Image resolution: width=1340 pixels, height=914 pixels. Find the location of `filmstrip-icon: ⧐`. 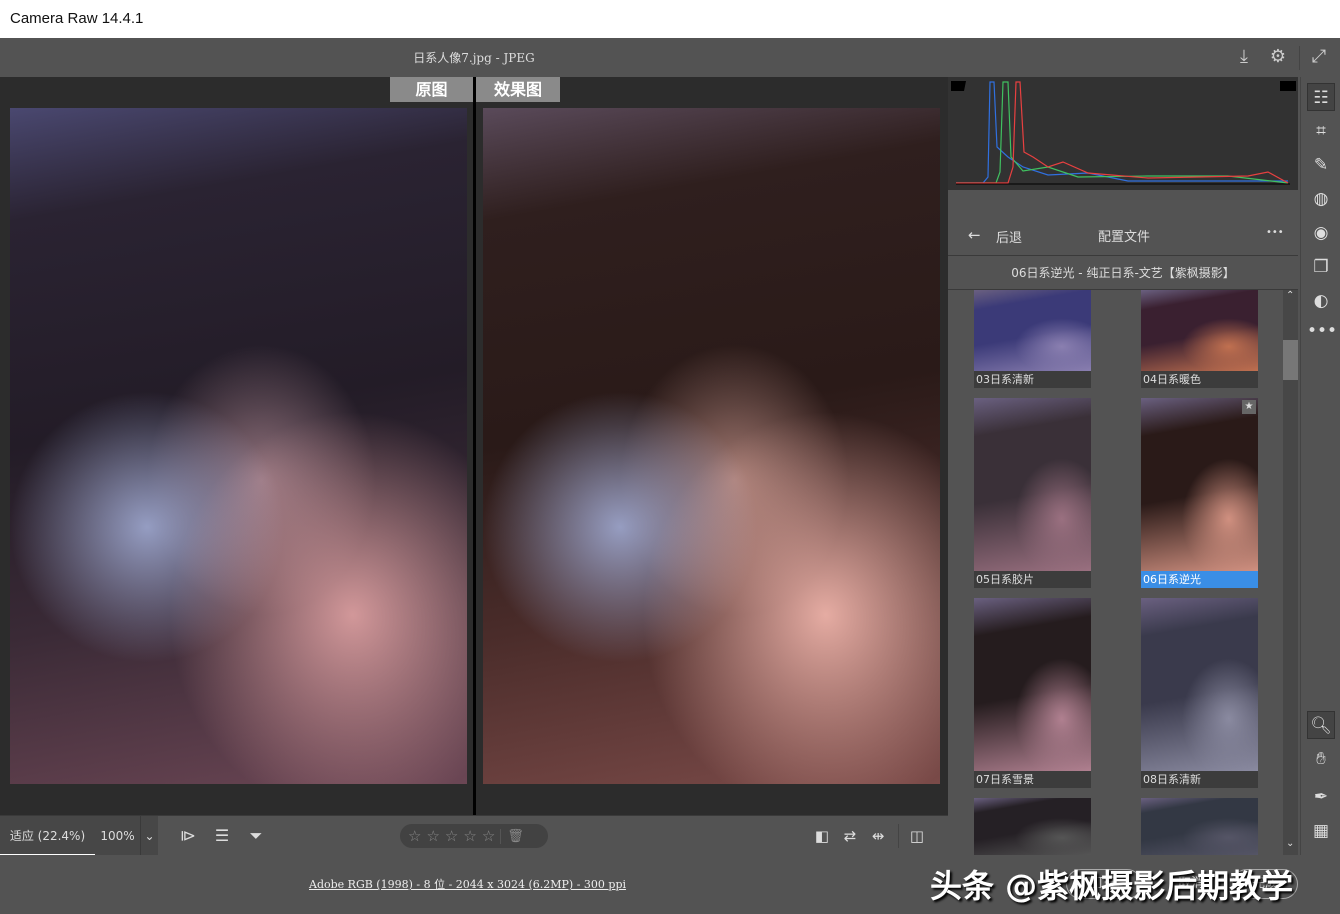

filmstrip-icon: ⧐ is located at coordinates (188, 836).